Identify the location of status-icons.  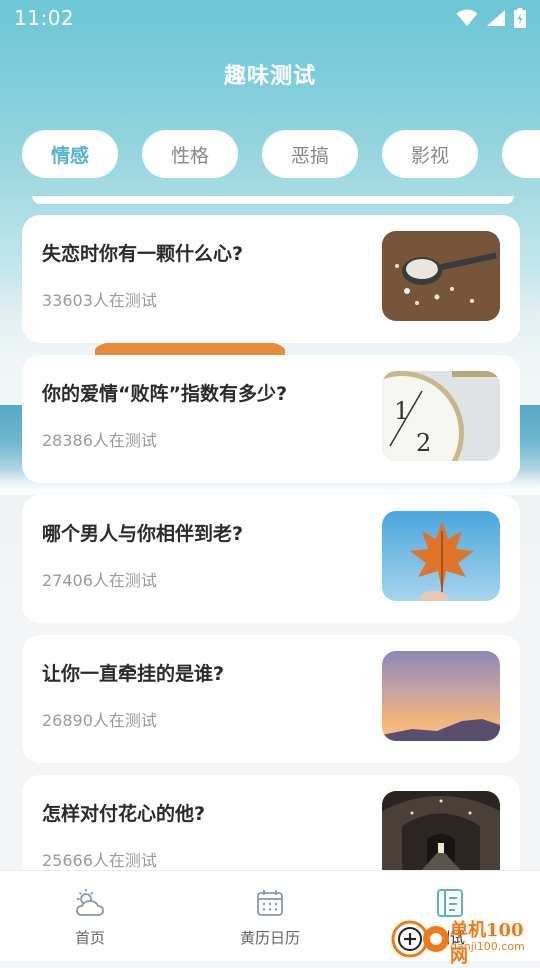
(491, 18).